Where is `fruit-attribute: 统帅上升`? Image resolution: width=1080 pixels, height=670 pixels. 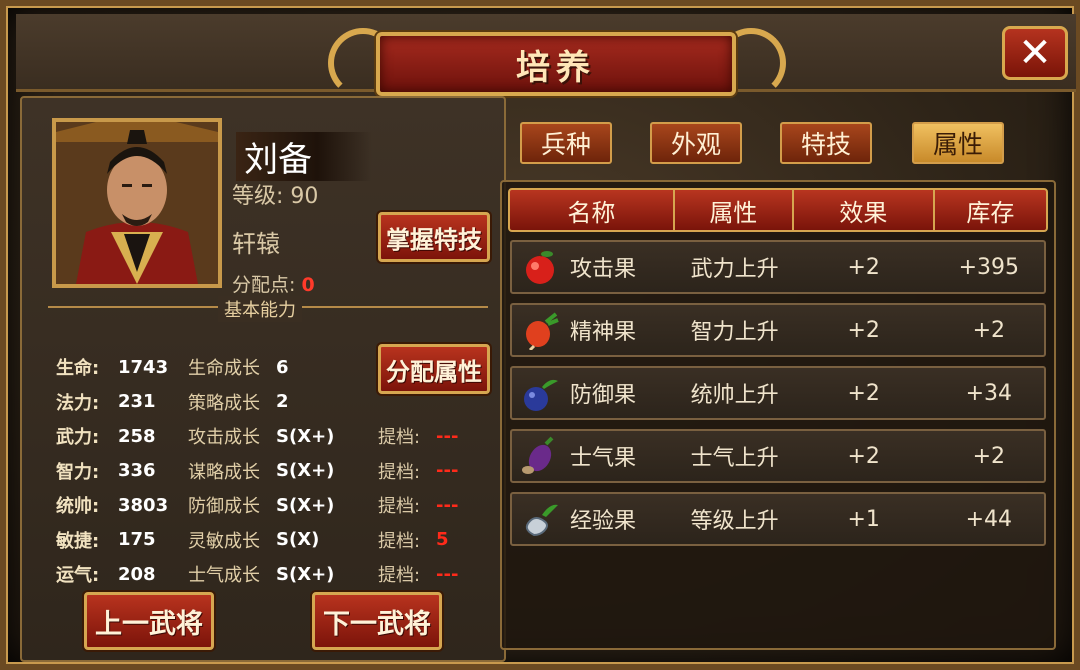 fruit-attribute: 统帅上升 is located at coordinates (734, 395).